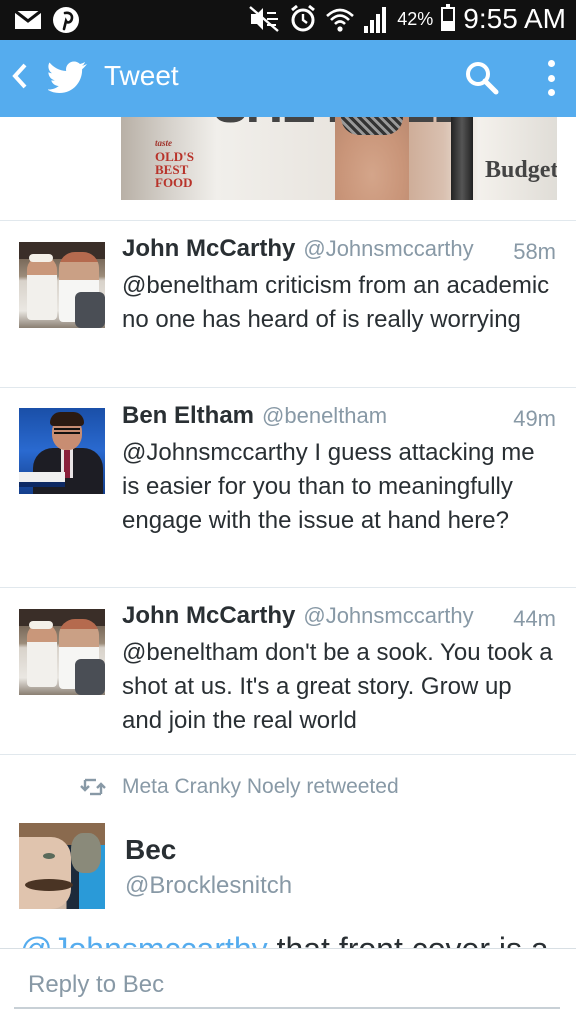 This screenshot has width=576, height=1024. Describe the element at coordinates (47, 20) in the screenshot. I see `status-left-icons` at that location.